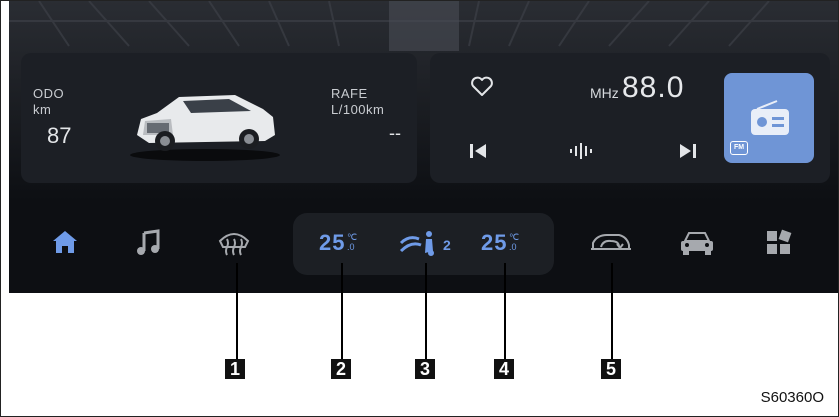 This screenshot has height=417, width=839. Describe the element at coordinates (630, 118) in the screenshot. I see `media-card: MHz 88.0 FM` at that location.